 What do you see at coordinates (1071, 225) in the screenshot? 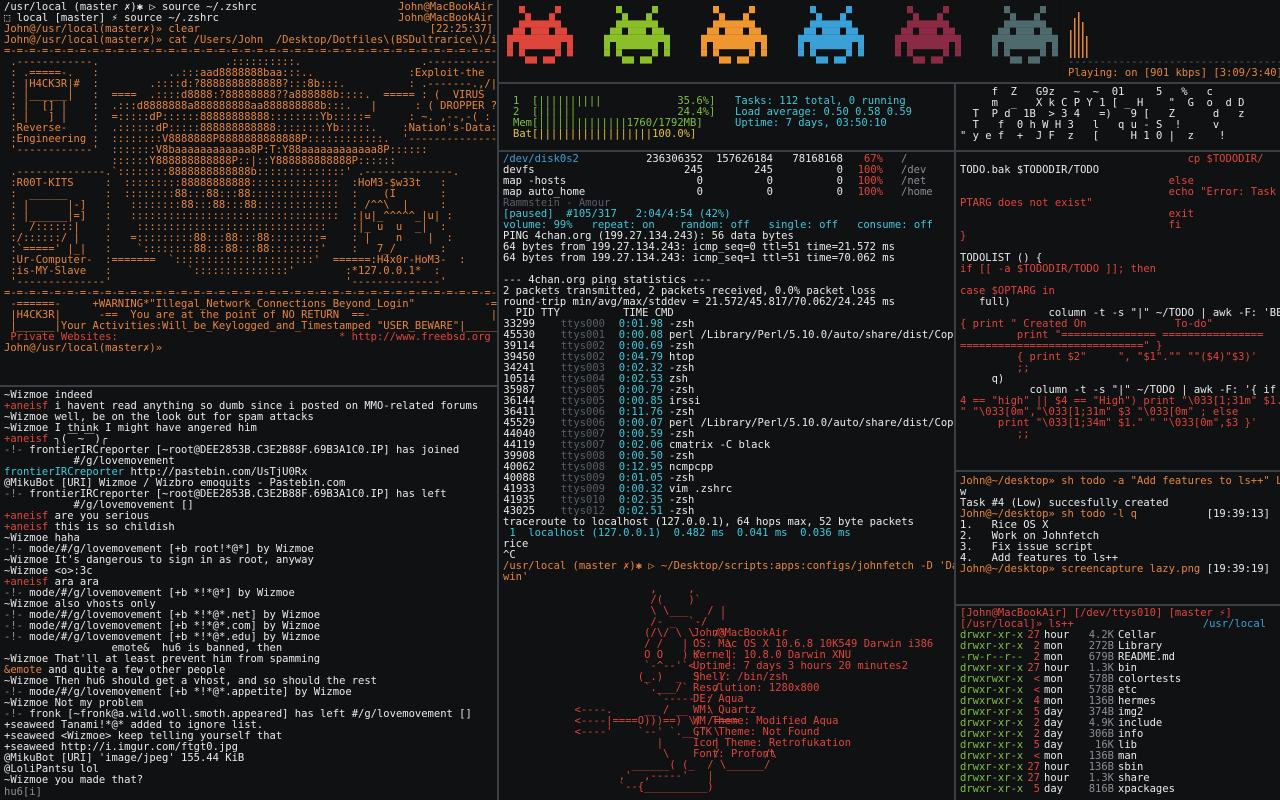
I see `vim-line: fi` at bounding box center [1071, 225].